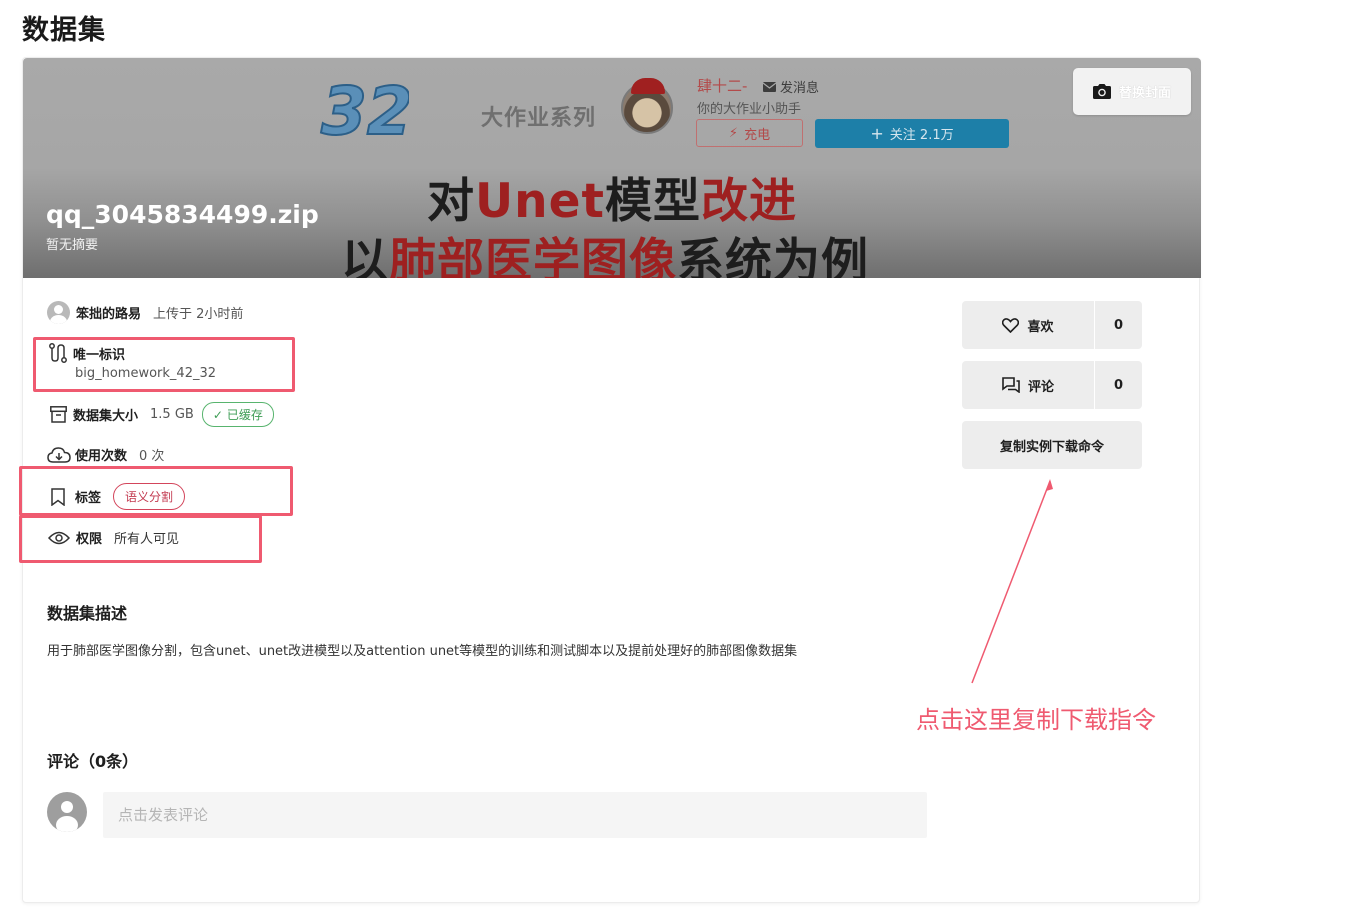 The height and width of the screenshot is (907, 1357). I want to click on uploader-row: 笨拙的路易 上传于 2小时前, so click(145, 312).